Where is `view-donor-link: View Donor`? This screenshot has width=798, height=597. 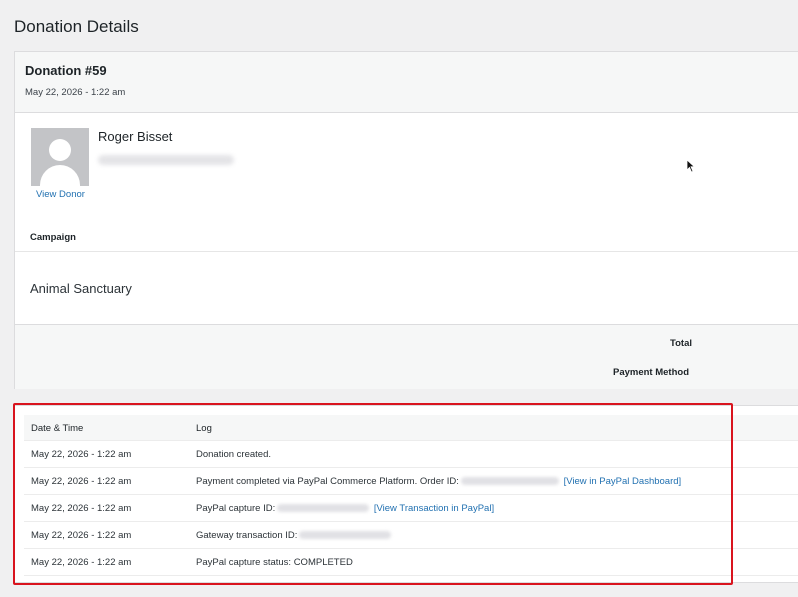
view-donor-link: View Donor is located at coordinates (60, 194).